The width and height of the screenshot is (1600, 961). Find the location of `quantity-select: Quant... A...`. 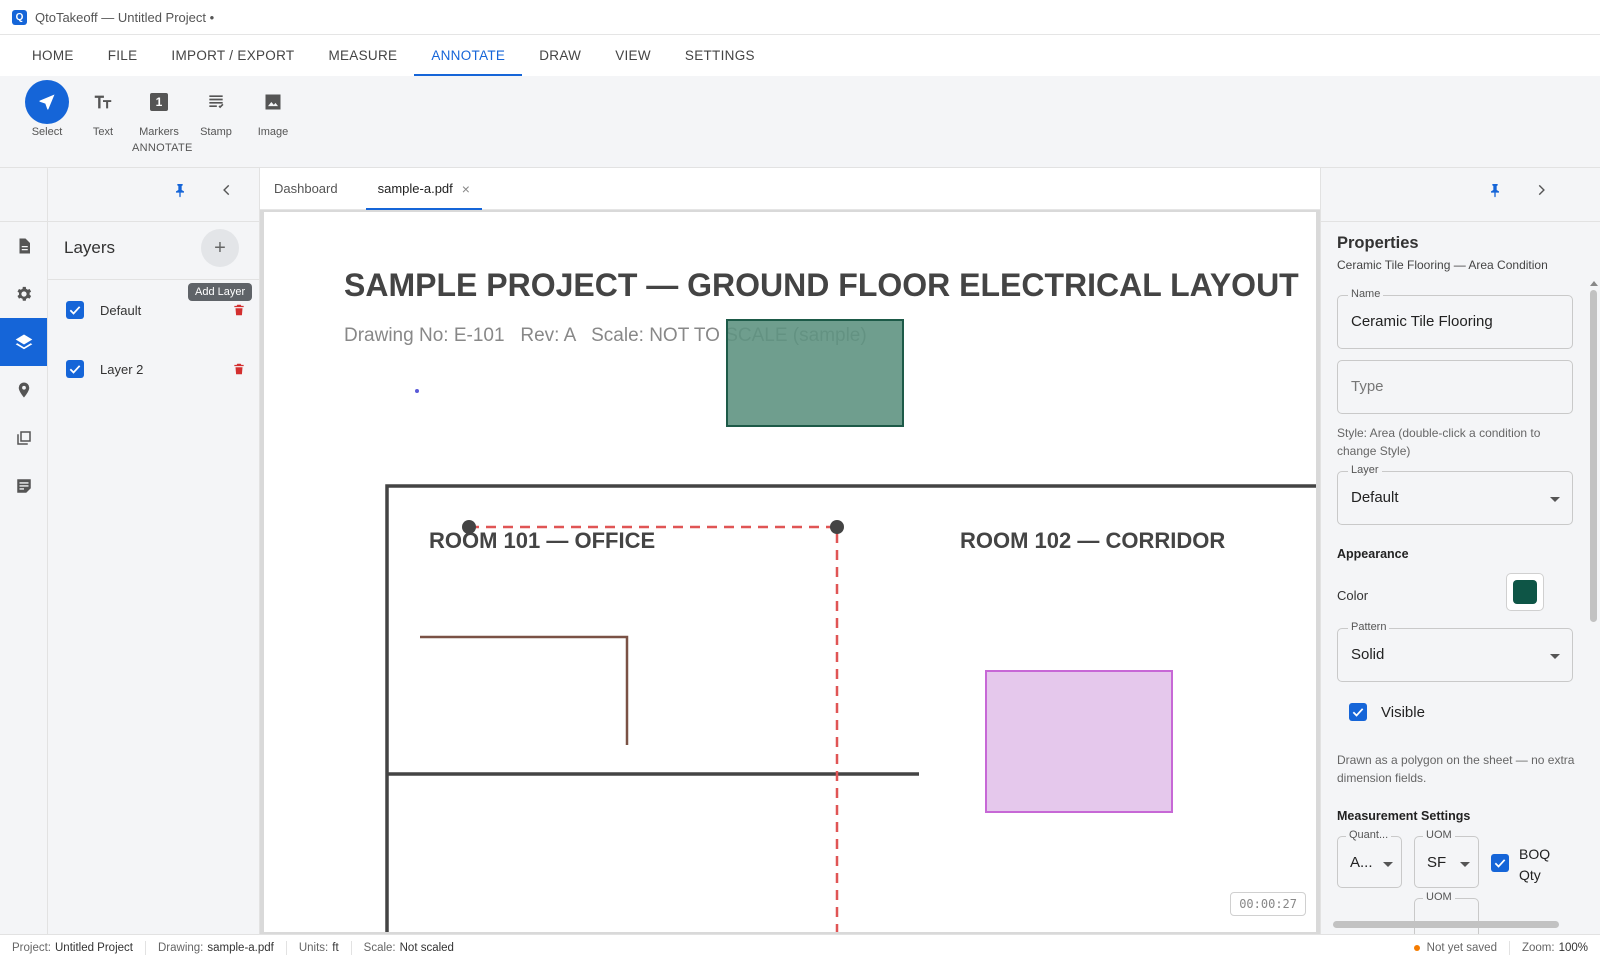

quantity-select: Quant... A... is located at coordinates (1369, 858).